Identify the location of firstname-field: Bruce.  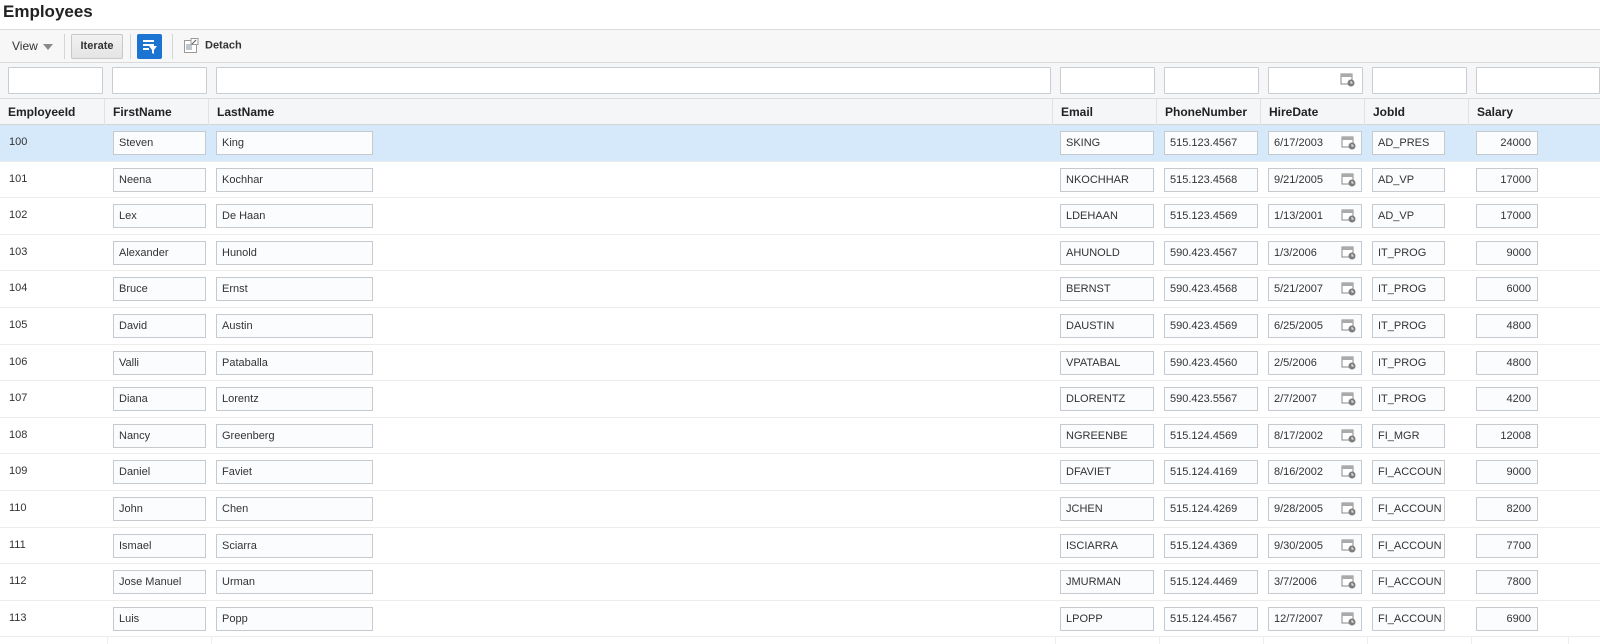
(159, 289).